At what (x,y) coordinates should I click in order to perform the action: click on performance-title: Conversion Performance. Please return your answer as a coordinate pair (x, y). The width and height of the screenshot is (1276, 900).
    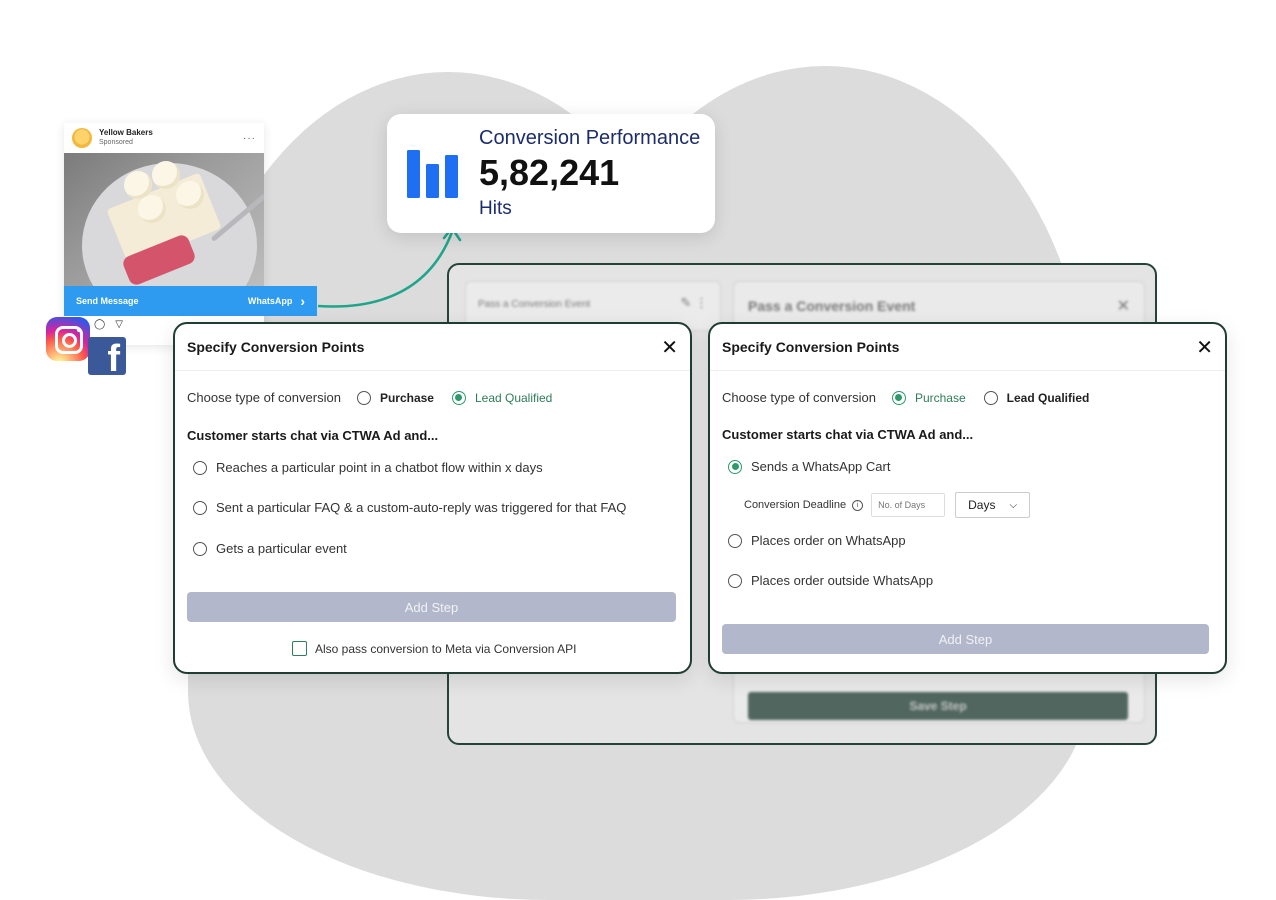
    Looking at the image, I should click on (590, 138).